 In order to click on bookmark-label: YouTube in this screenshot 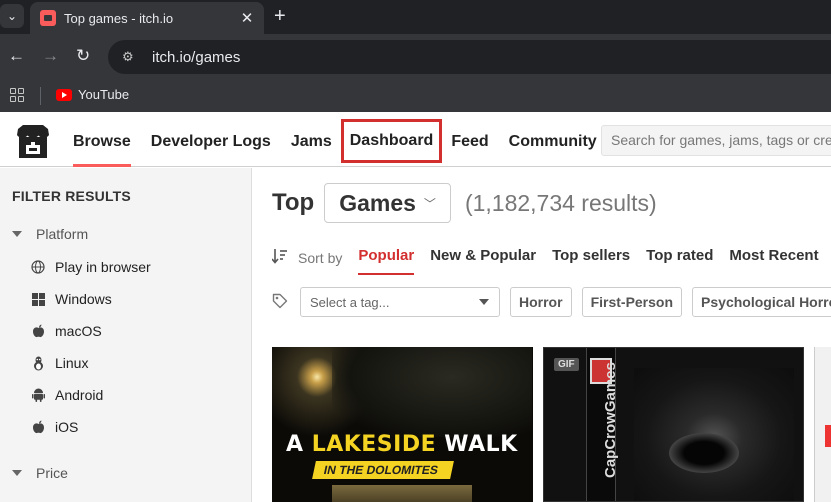, I will do `click(104, 94)`.